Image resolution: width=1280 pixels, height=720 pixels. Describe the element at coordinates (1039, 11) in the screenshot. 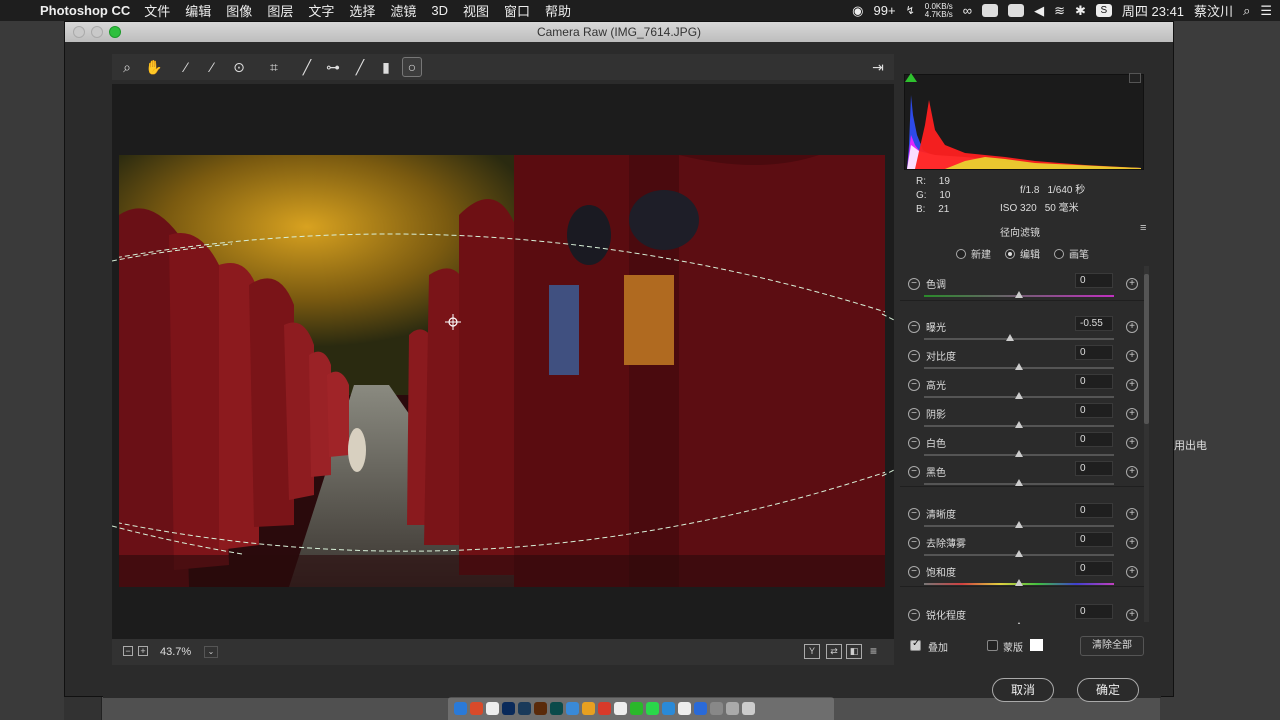

I see `volume-icon: ◀︎` at that location.